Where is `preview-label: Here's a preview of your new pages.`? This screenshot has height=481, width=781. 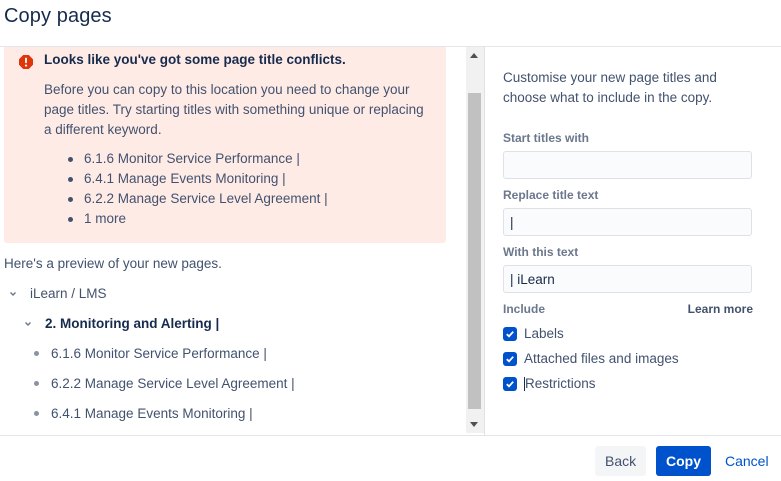
preview-label: Here's a preview of your new pages. is located at coordinates (113, 263).